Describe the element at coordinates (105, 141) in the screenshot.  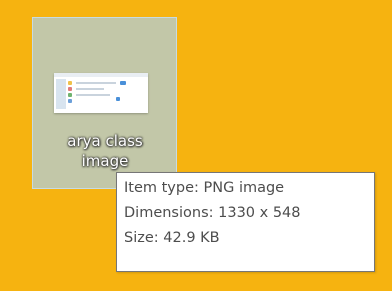
I see `file-name-line-1: arya class` at that location.